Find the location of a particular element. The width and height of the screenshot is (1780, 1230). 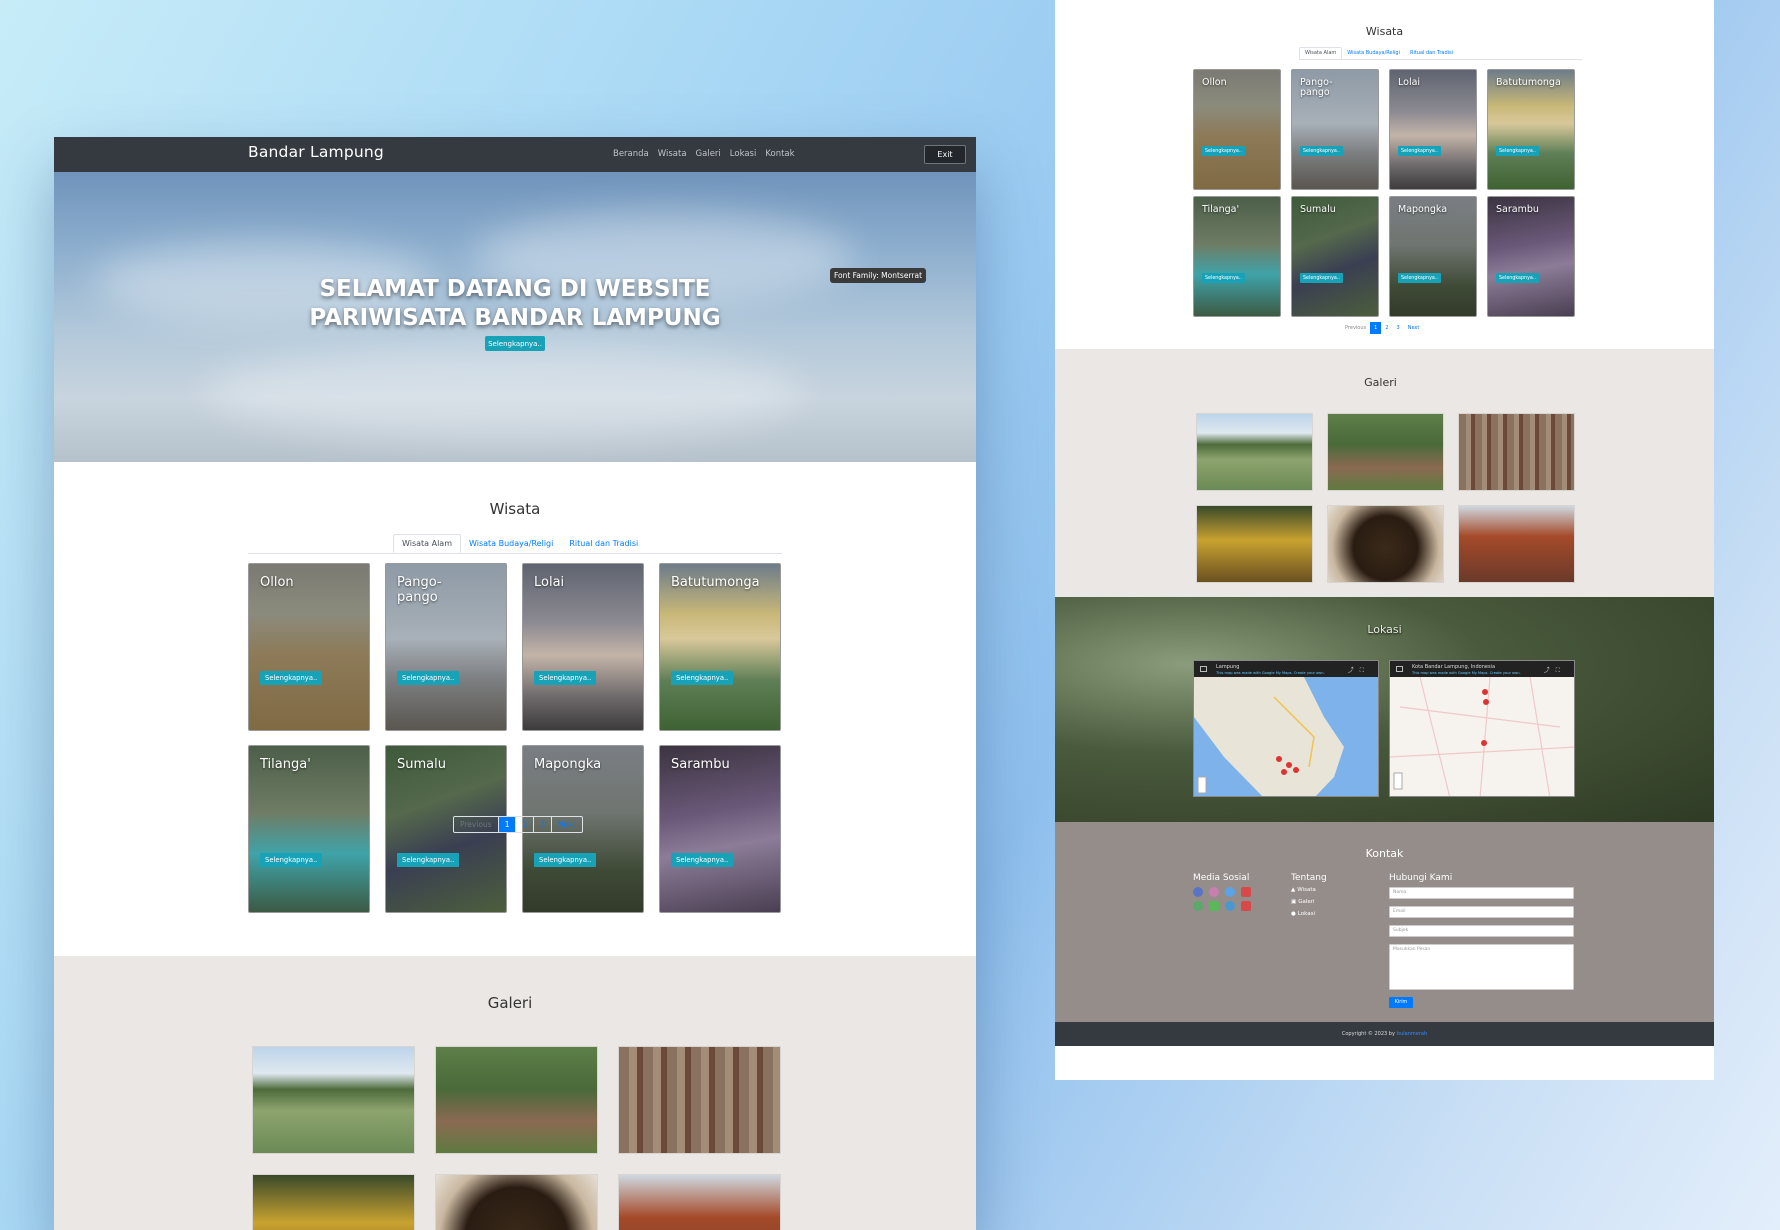

exit-button: Exit is located at coordinates (945, 154).